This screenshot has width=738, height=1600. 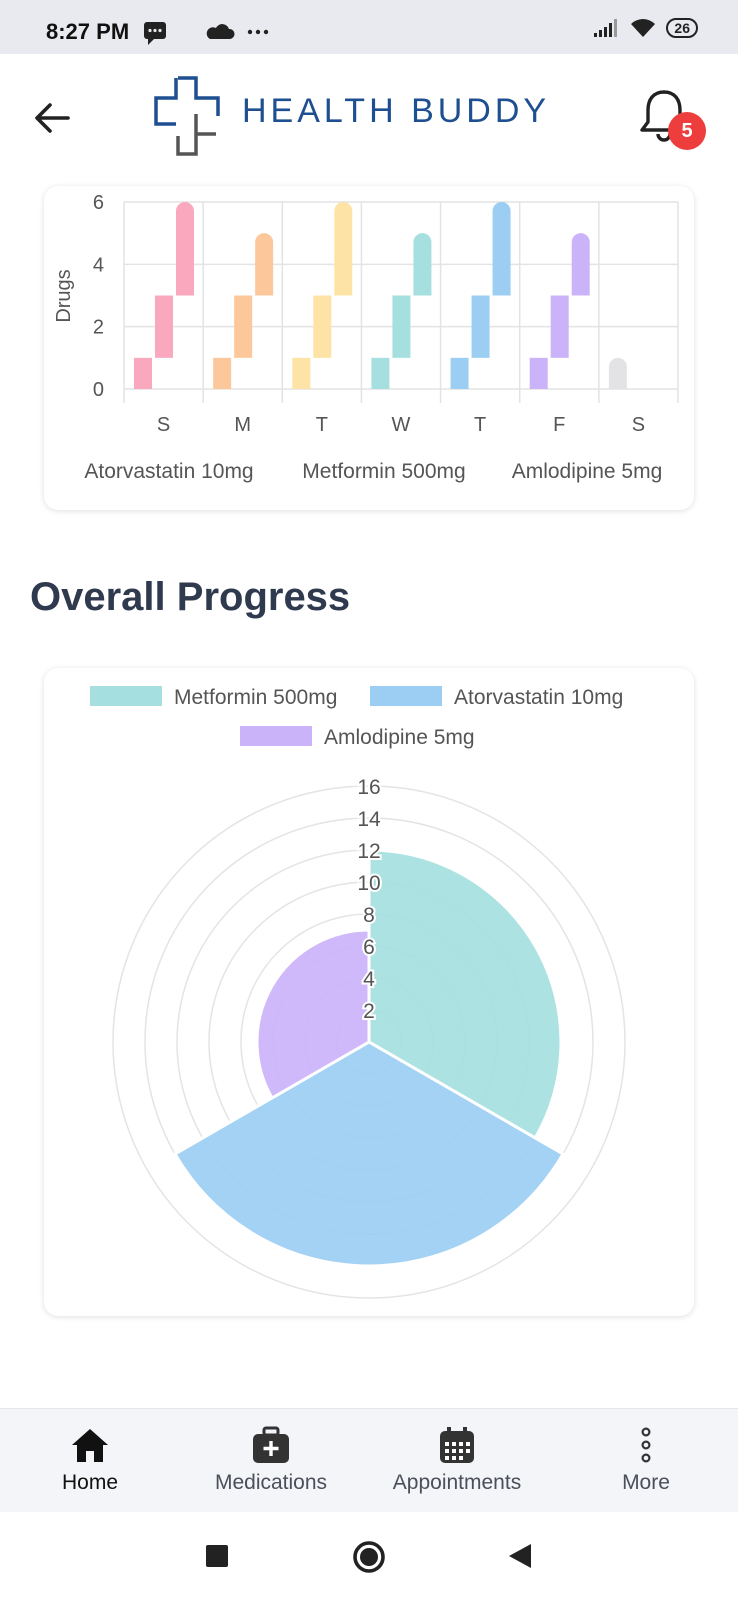 What do you see at coordinates (88, 31) in the screenshot?
I see `status-time: 8:27 PM` at bounding box center [88, 31].